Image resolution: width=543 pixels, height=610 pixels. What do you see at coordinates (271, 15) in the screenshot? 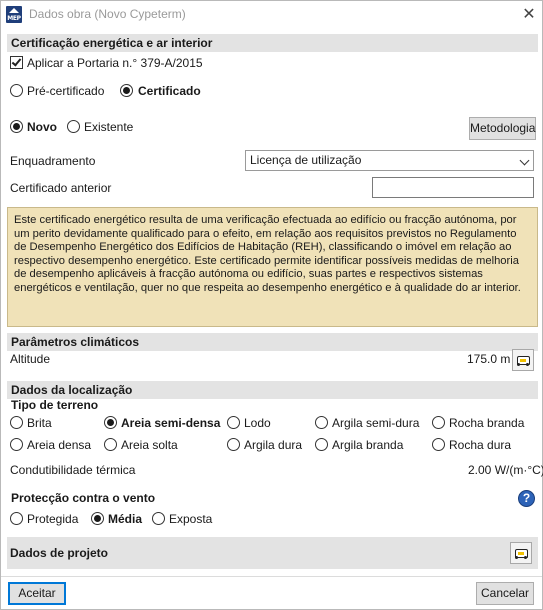
I see `title-bar: MEP Dados obra (Novo Cypeterm) ✕` at bounding box center [271, 15].